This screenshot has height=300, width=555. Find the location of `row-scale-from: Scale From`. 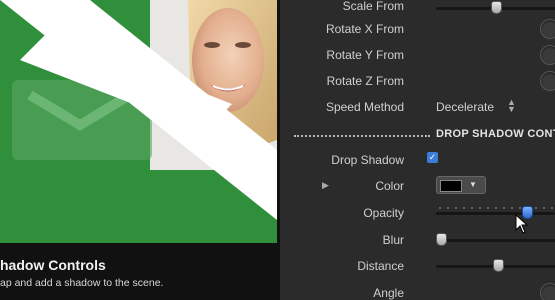

row-scale-from: Scale From is located at coordinates (417, 9).